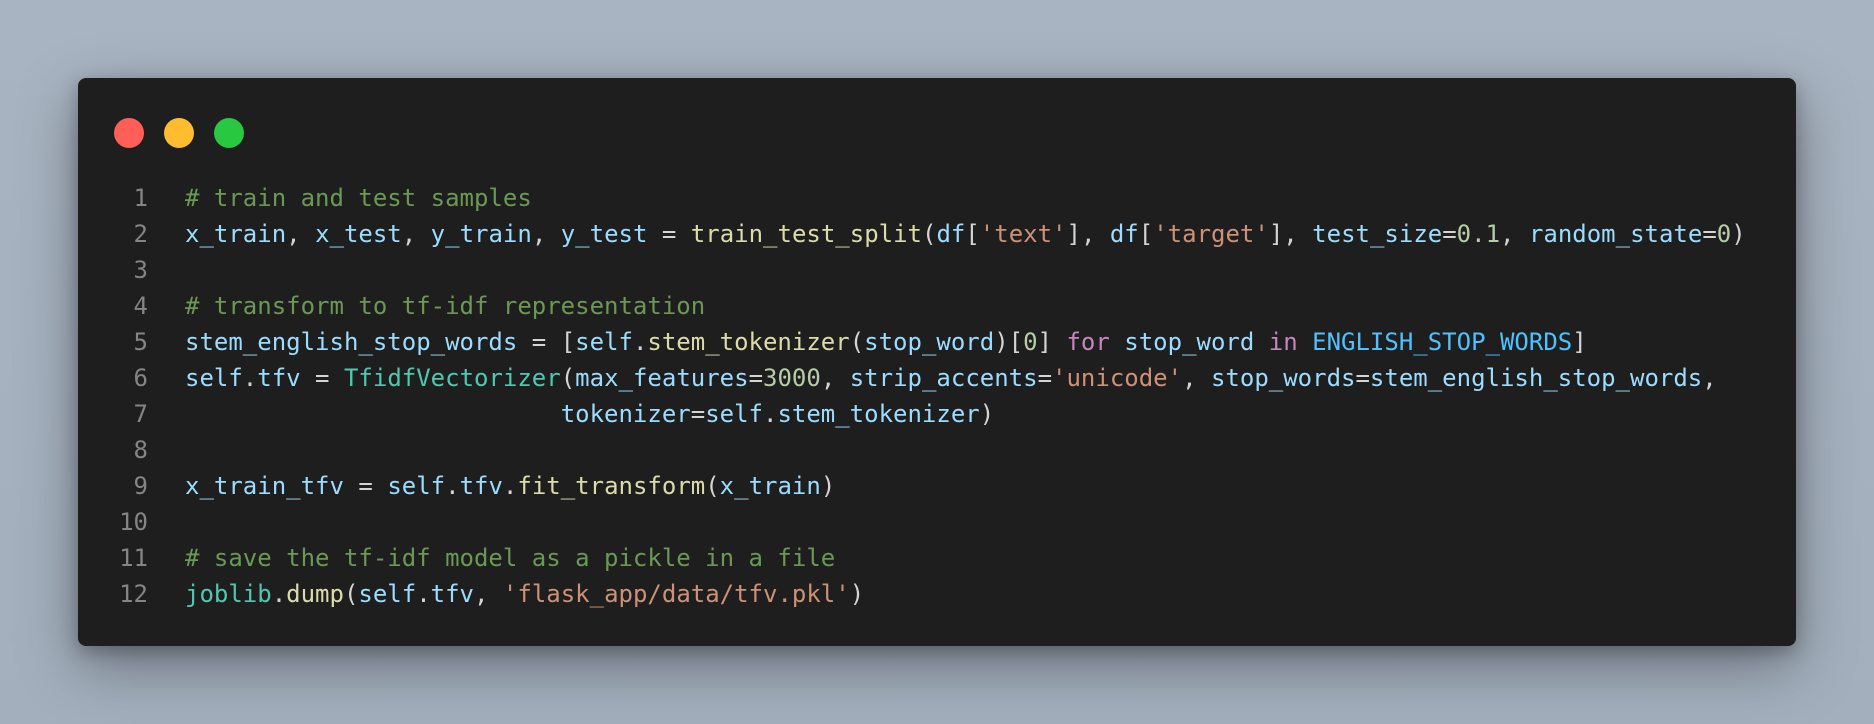  What do you see at coordinates (140, 198) in the screenshot?
I see `line-number: 1` at bounding box center [140, 198].